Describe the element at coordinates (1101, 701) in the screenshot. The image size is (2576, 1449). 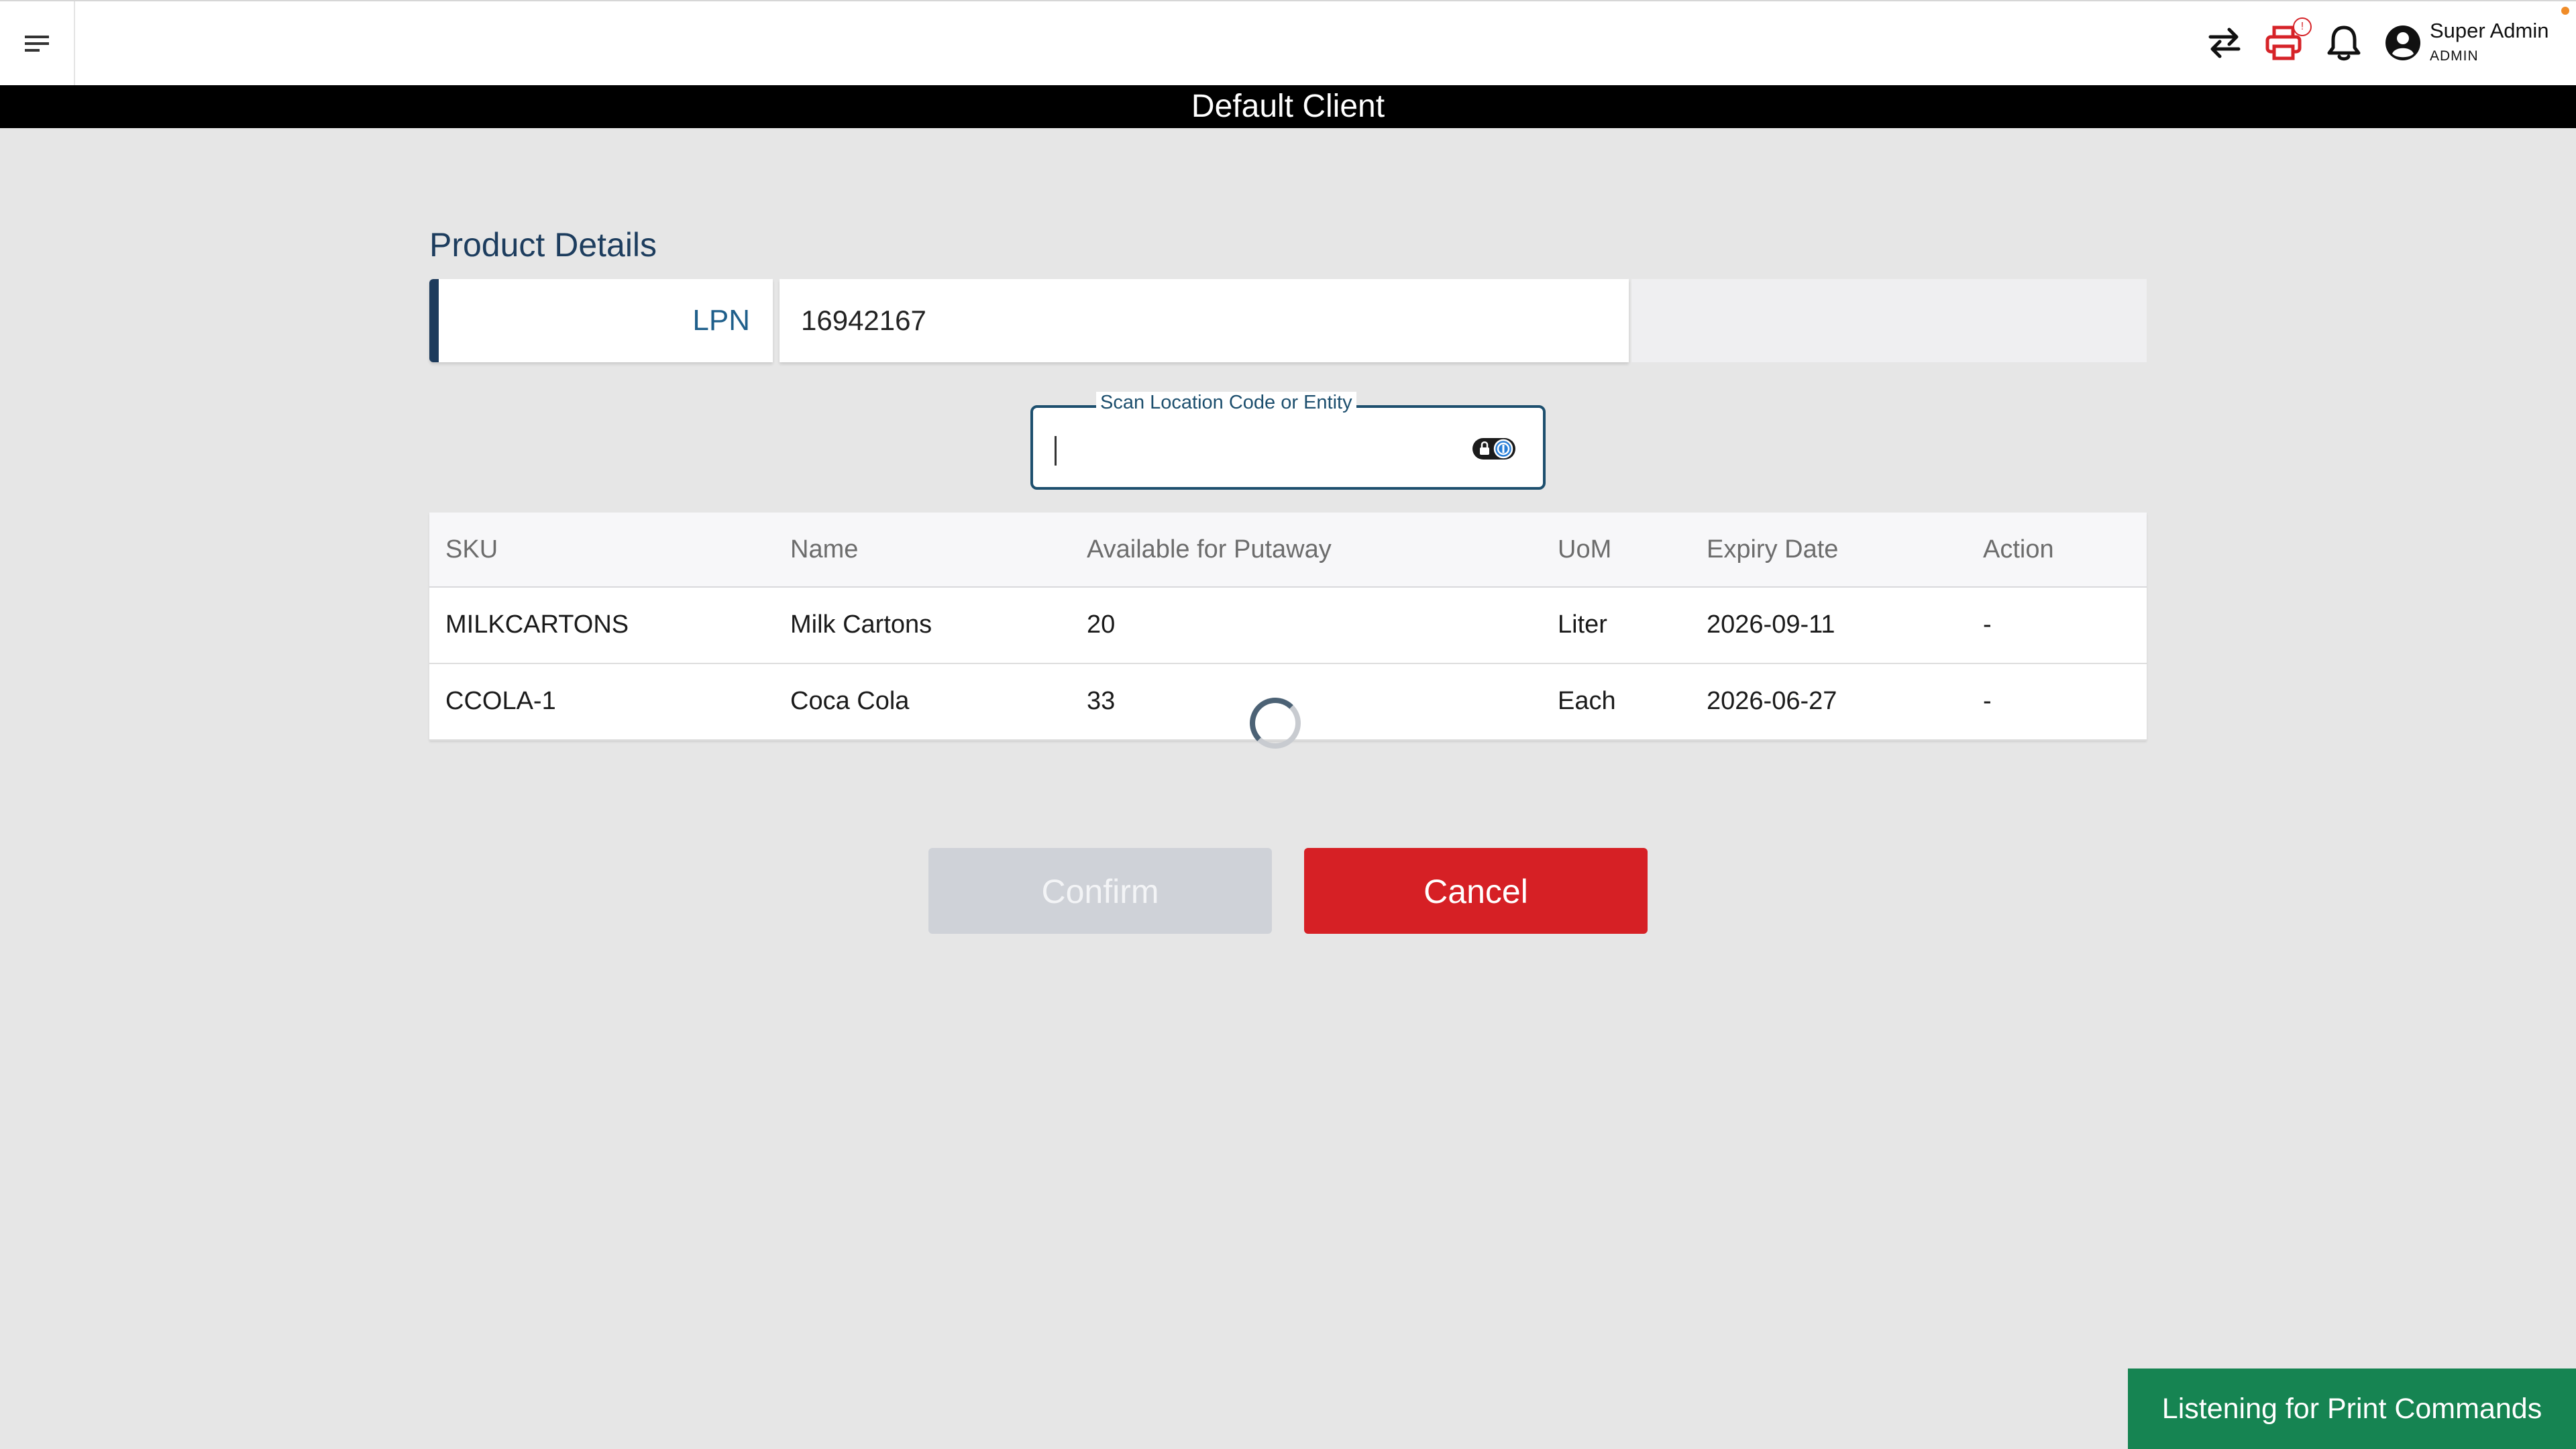
I see `cell-available: 33` at that location.